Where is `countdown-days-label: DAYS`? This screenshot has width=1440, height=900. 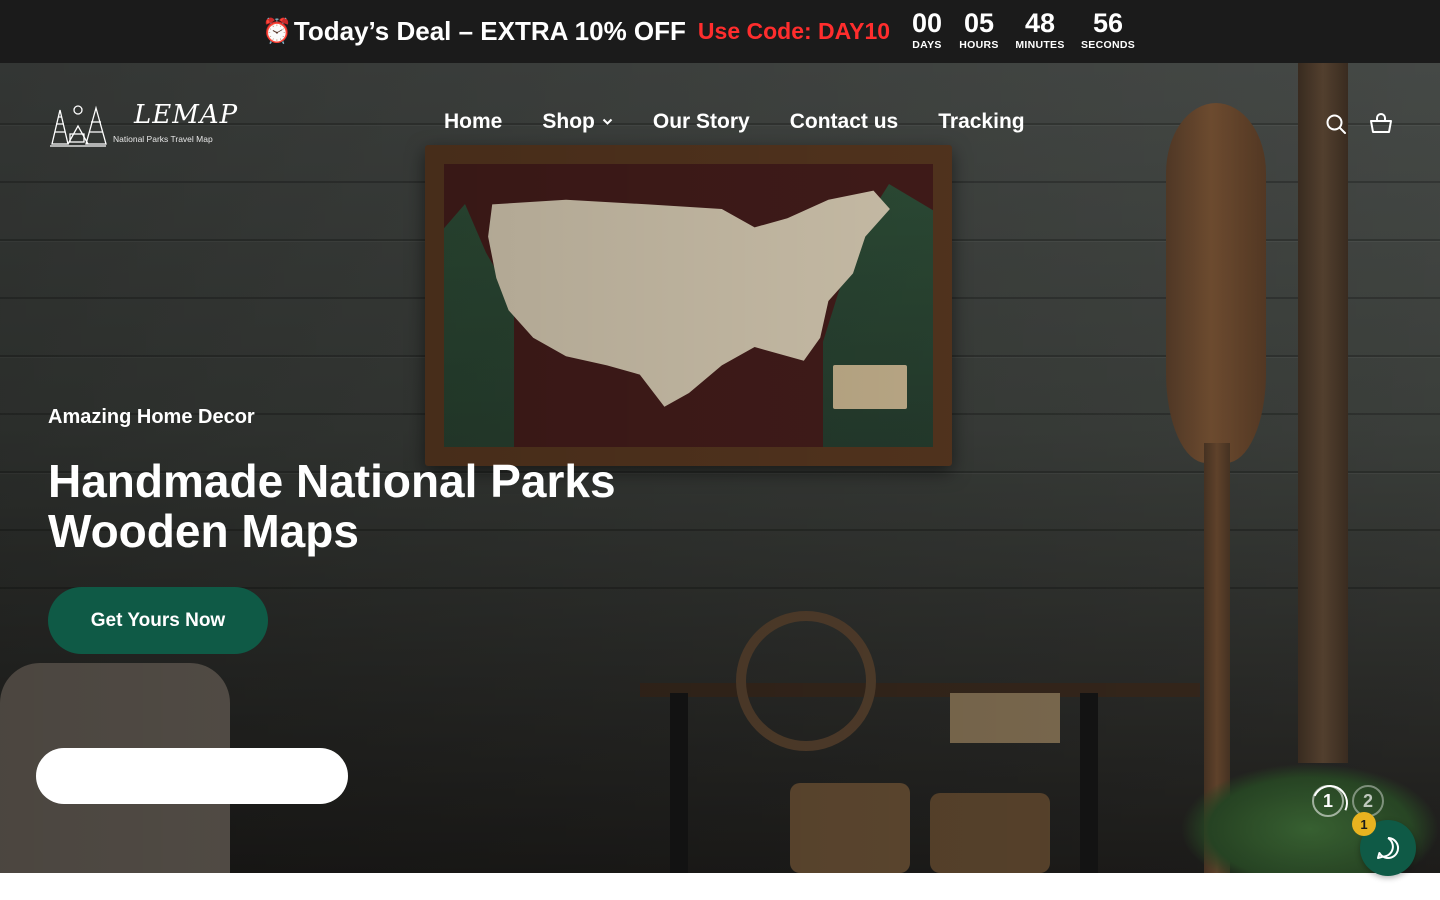 countdown-days-label: DAYS is located at coordinates (927, 45).